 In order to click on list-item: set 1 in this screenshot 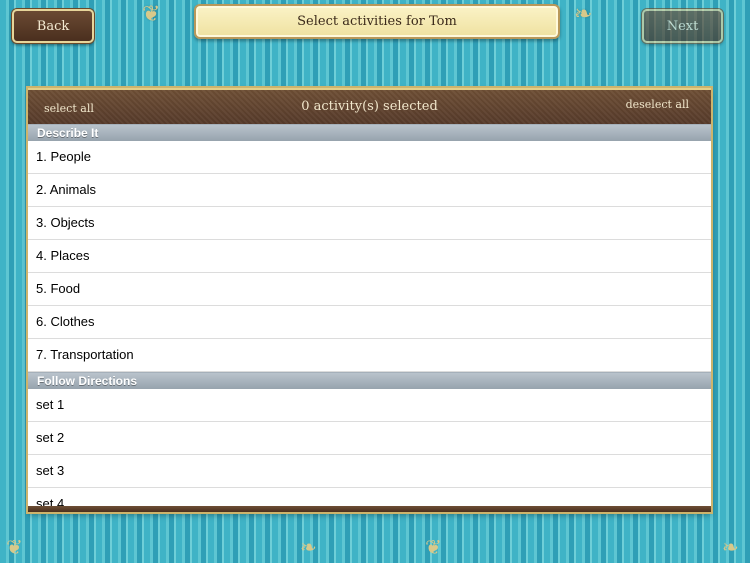, I will do `click(369, 405)`.